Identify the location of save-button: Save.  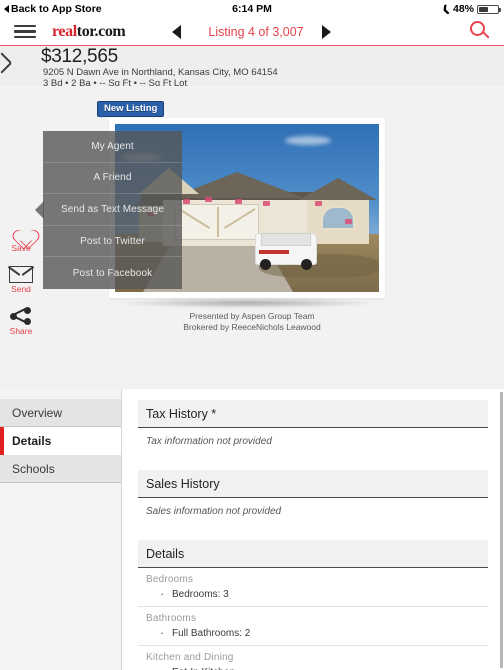
(21, 237).